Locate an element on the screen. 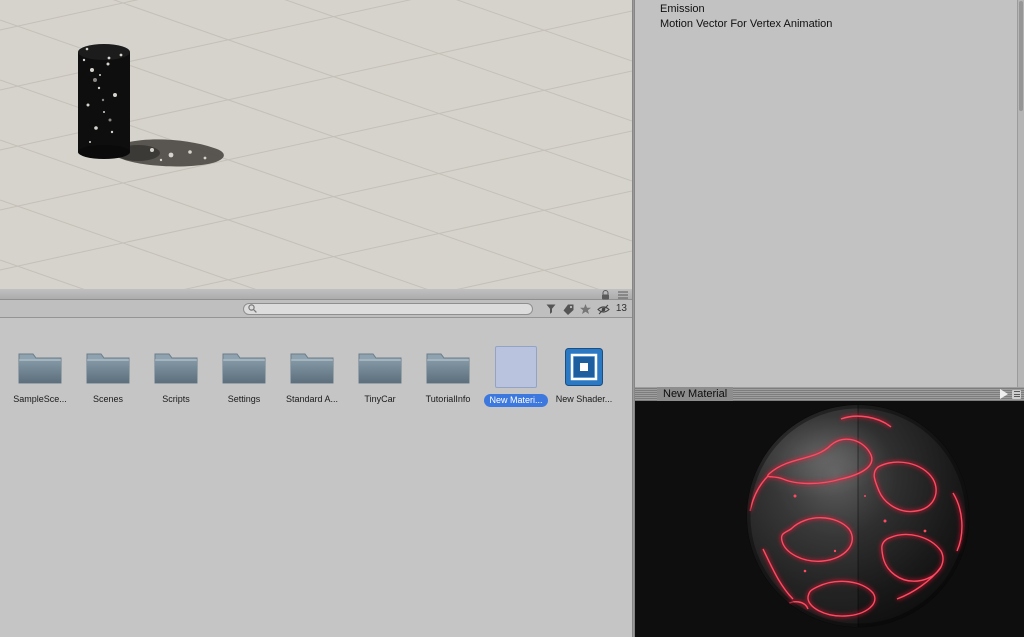 The width and height of the screenshot is (1024, 637). material-preview-sphere is located at coordinates (829, 519).